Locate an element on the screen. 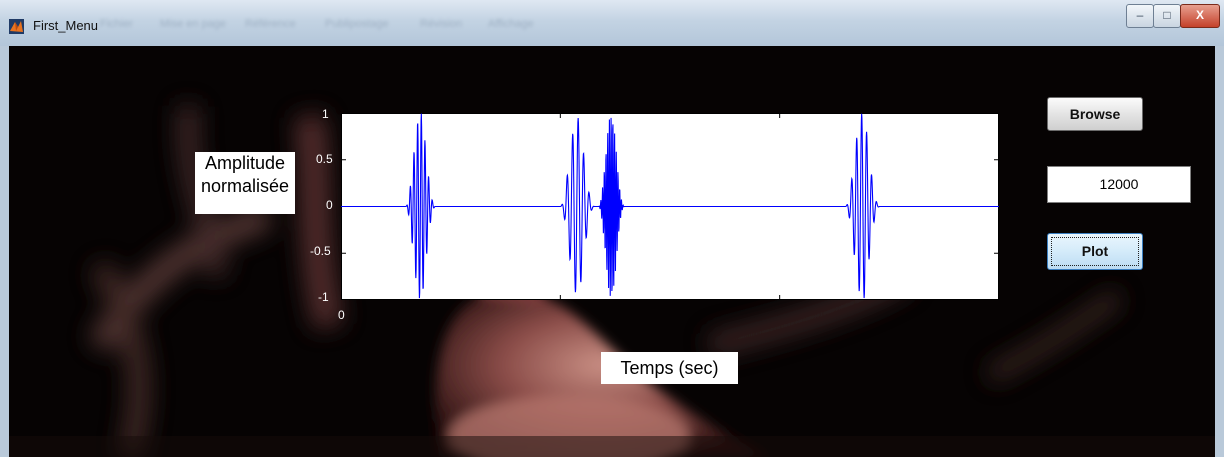 Image resolution: width=1224 pixels, height=457 pixels. value-input: 12000 is located at coordinates (1119, 184).